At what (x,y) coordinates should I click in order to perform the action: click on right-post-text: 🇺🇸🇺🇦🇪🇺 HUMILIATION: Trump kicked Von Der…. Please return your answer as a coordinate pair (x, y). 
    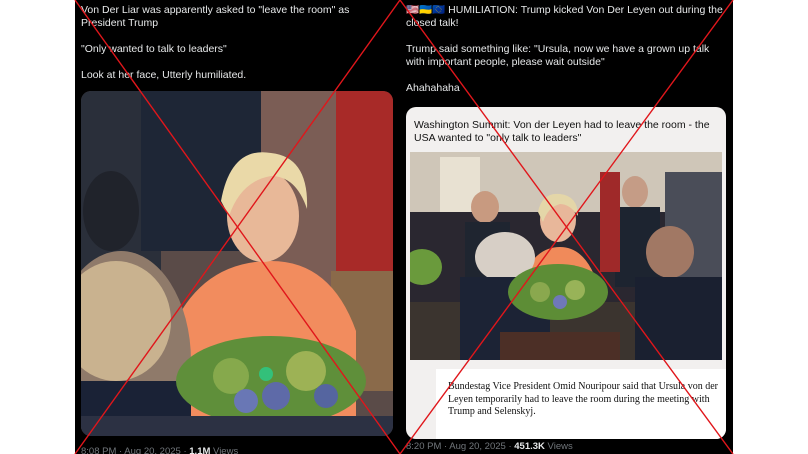
    Looking at the image, I should click on (565, 49).